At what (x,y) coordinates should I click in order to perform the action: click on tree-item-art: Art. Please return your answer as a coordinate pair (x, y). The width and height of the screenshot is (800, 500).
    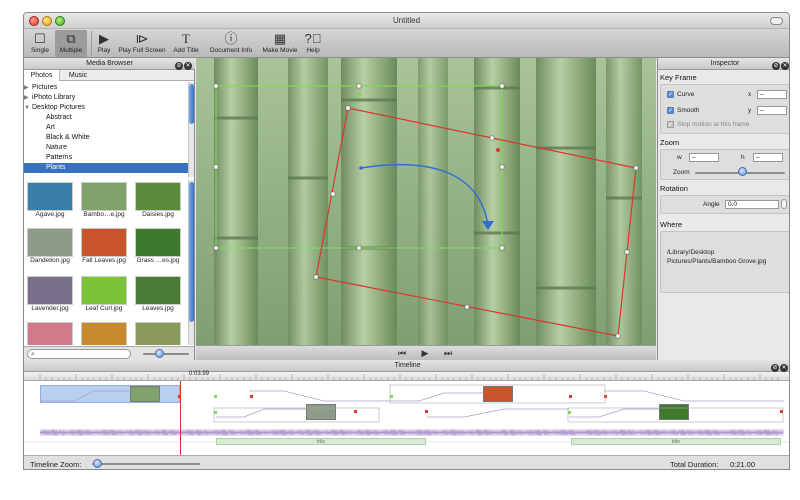
    Looking at the image, I should click on (106, 128).